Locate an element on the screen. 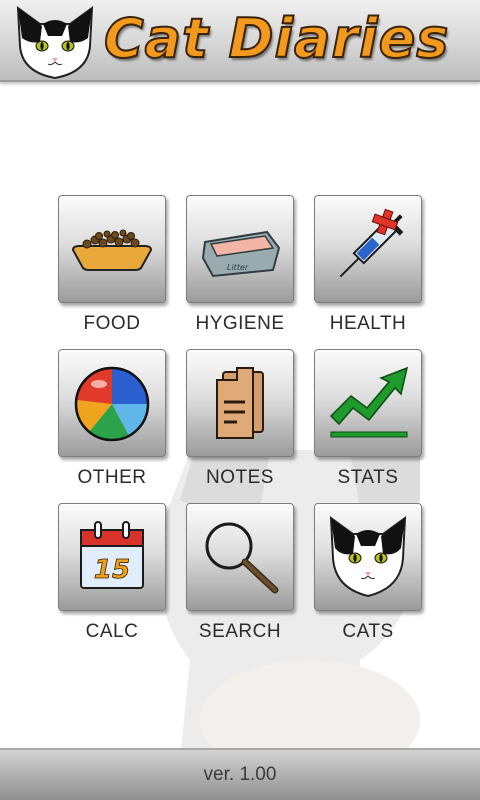  other-button is located at coordinates (112, 403).